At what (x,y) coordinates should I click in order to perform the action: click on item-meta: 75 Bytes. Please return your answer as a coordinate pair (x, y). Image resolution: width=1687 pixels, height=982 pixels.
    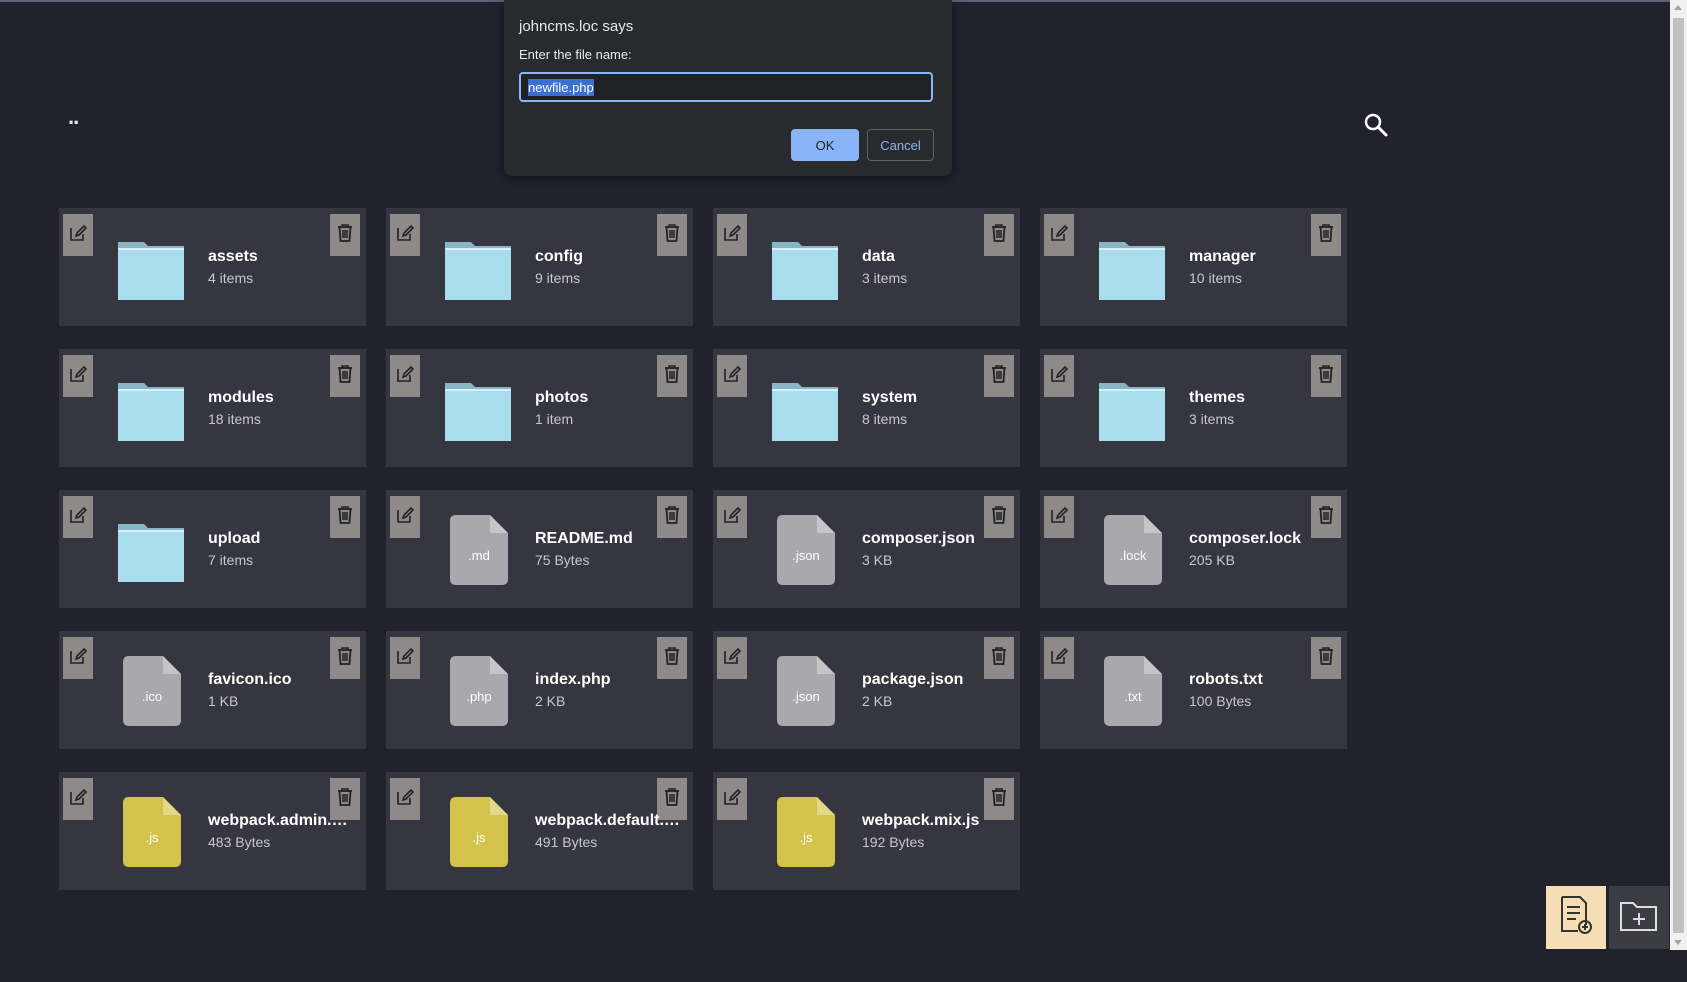
    Looking at the image, I should click on (562, 560).